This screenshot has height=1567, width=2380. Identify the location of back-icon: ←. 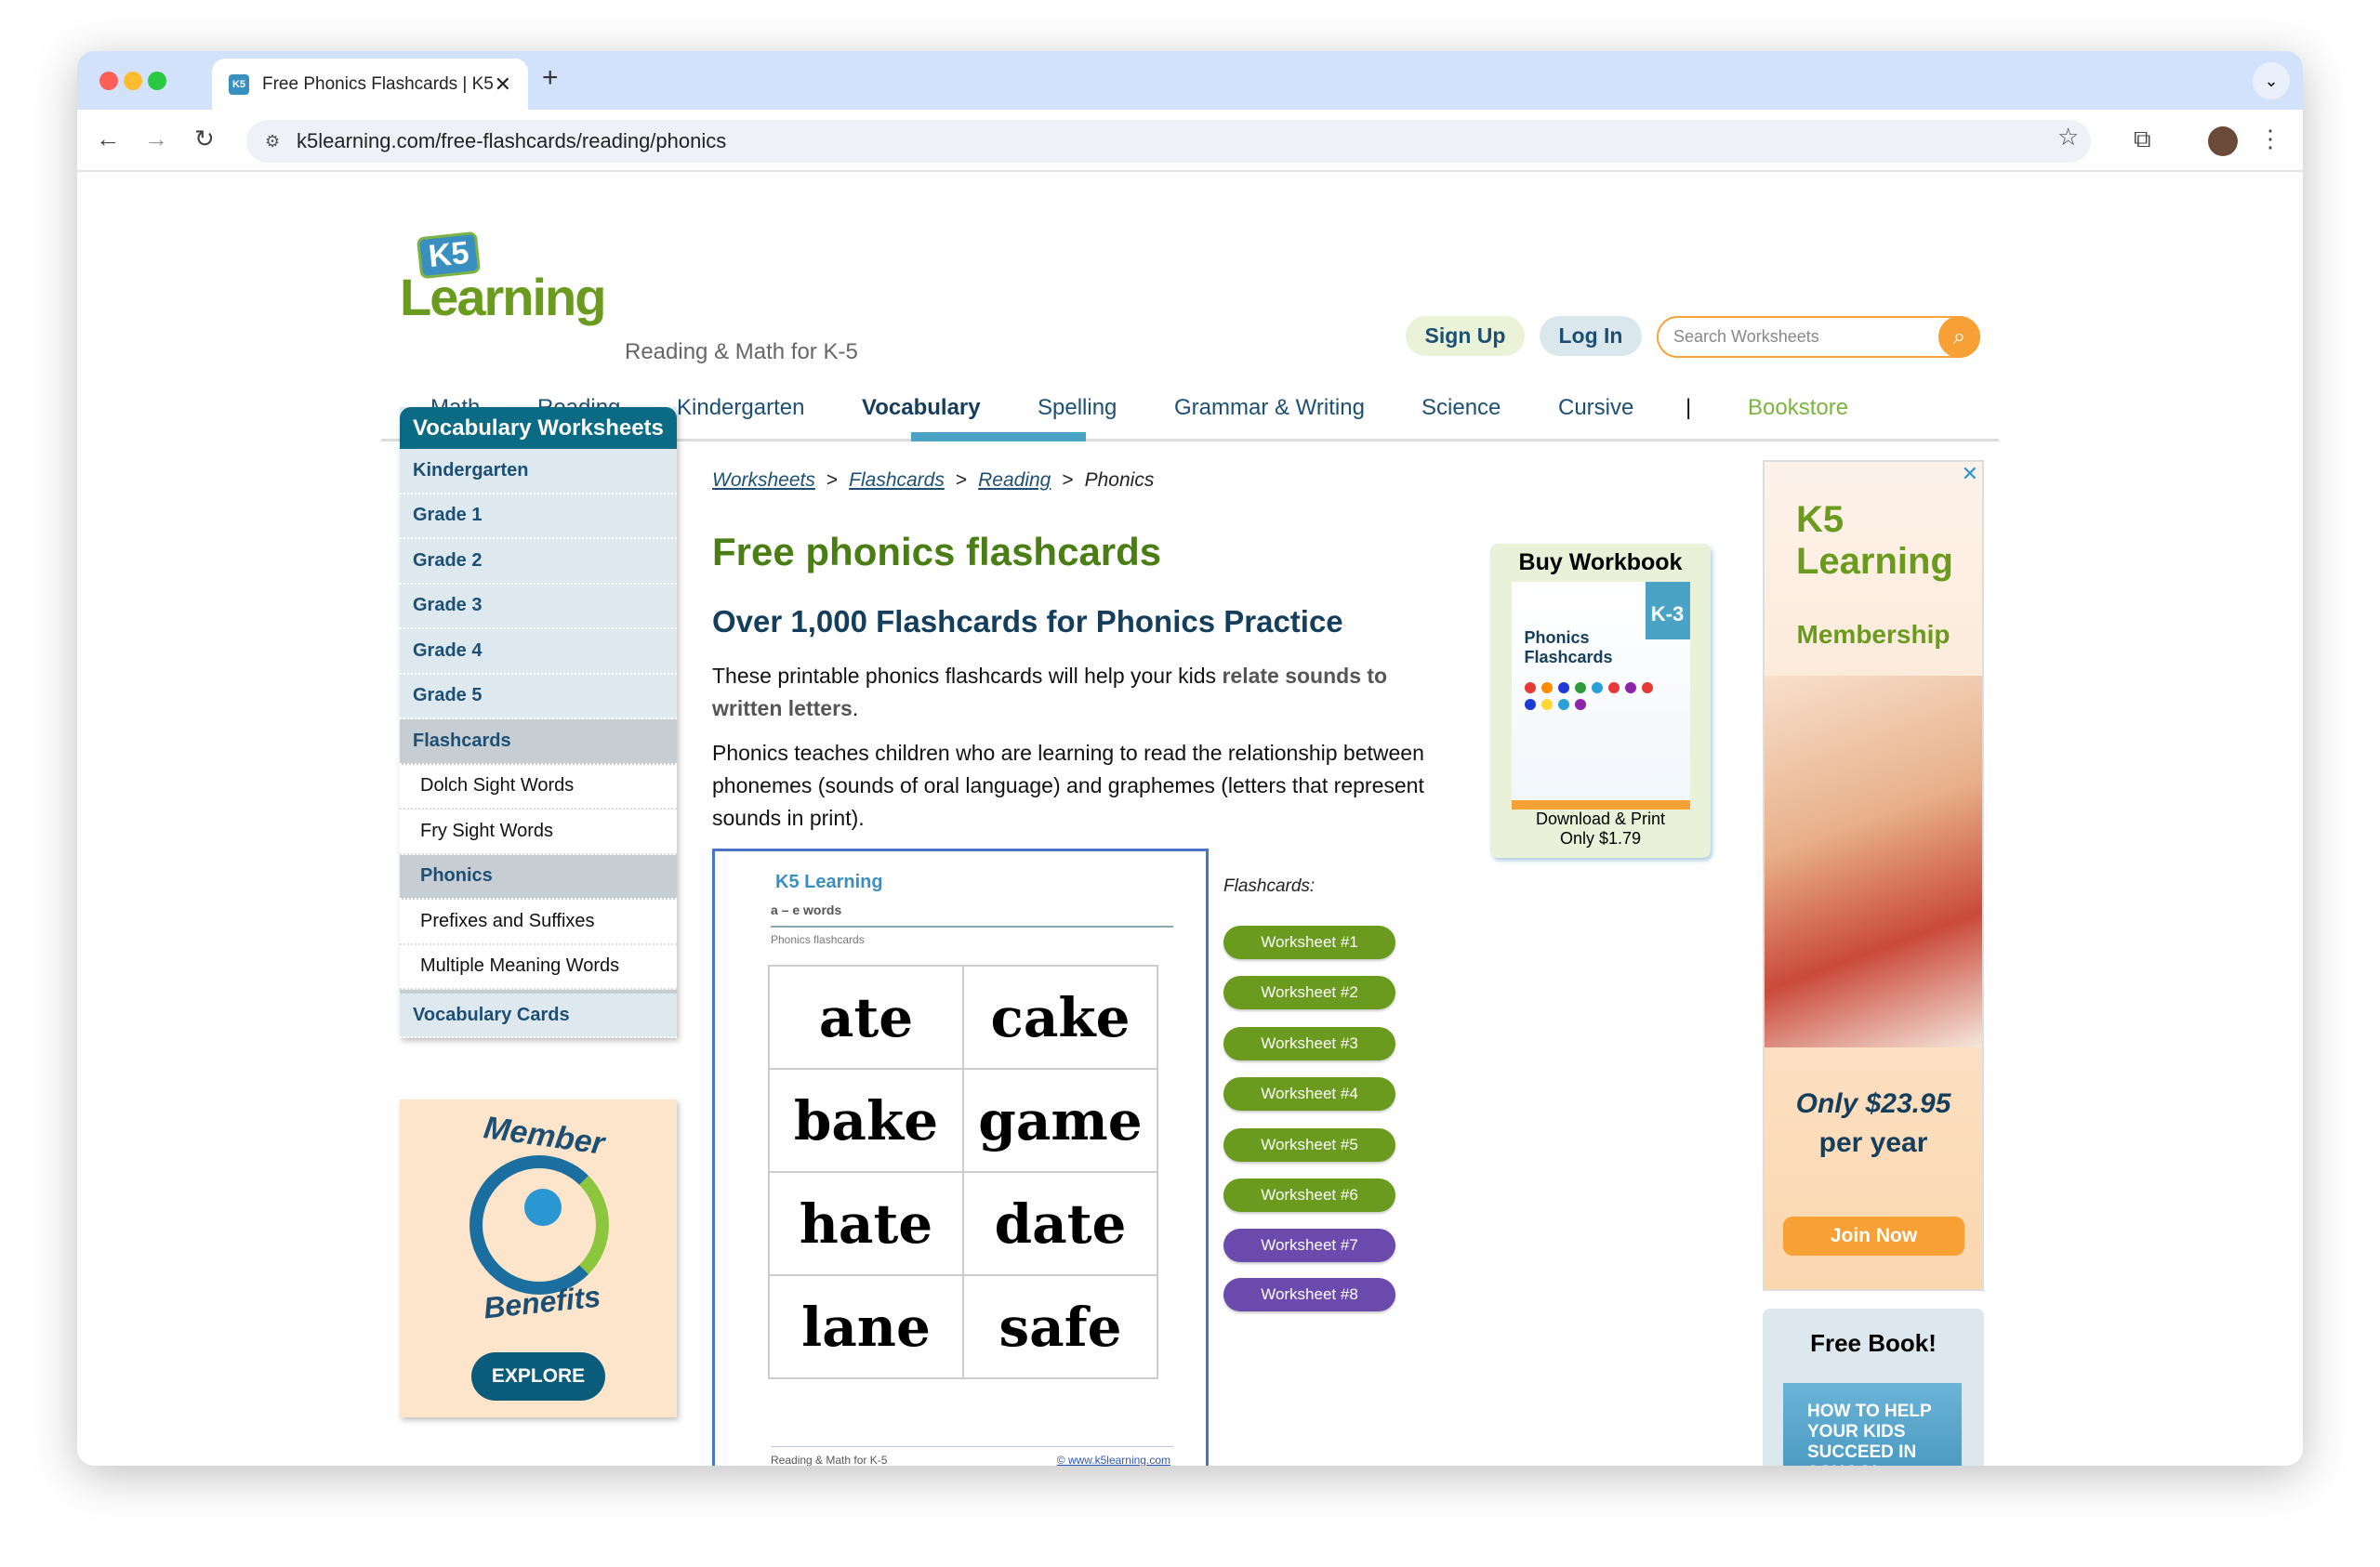
(108, 139).